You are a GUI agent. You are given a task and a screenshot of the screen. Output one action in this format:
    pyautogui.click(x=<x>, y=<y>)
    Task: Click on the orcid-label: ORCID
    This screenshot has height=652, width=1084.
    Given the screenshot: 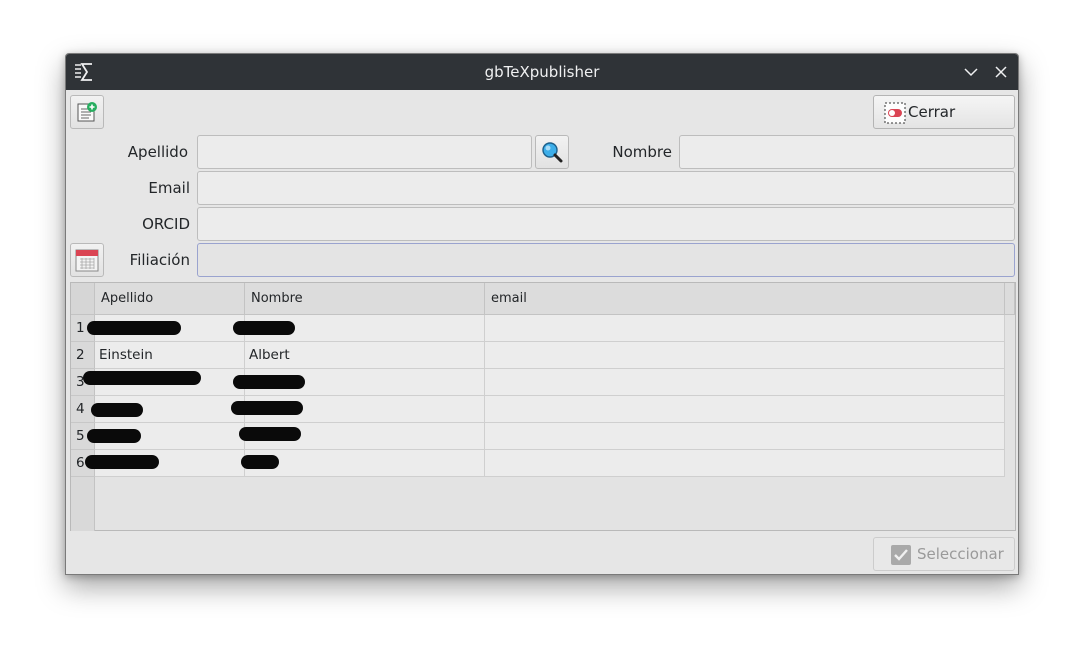 What is the action you would take?
    pyautogui.click(x=166, y=224)
    